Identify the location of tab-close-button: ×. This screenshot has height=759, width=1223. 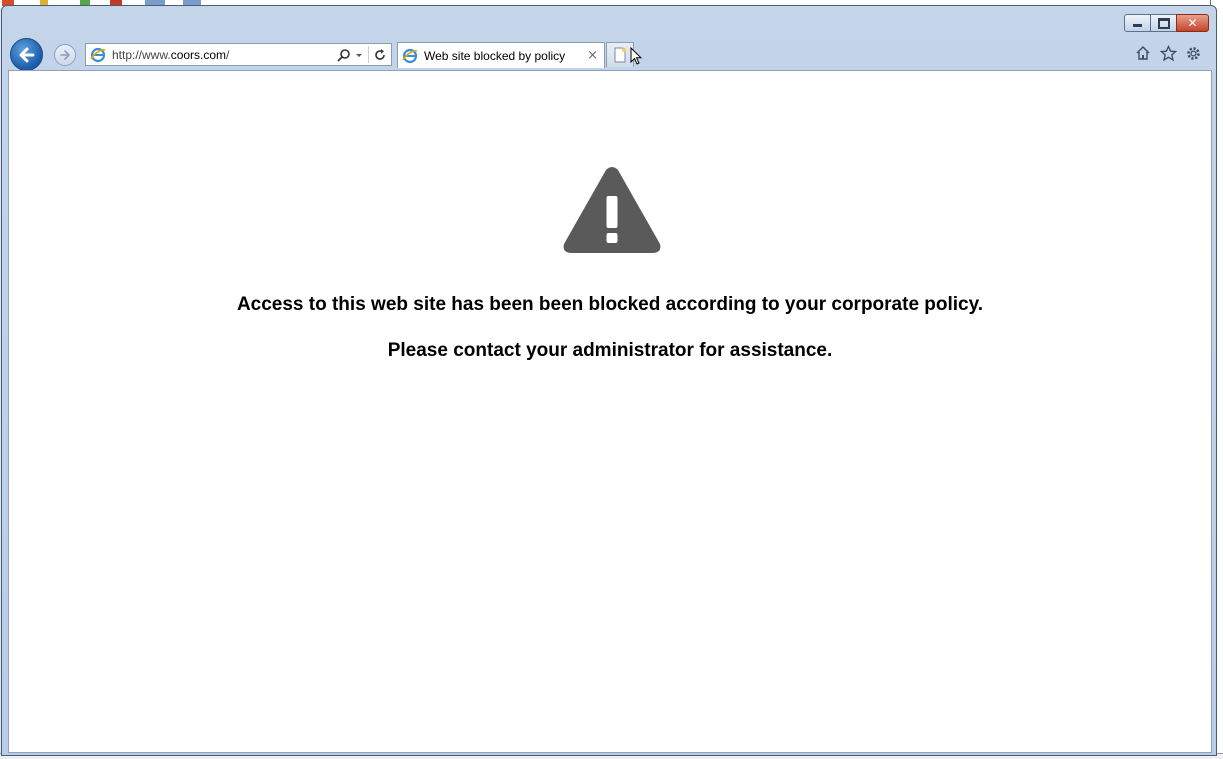
(592, 55).